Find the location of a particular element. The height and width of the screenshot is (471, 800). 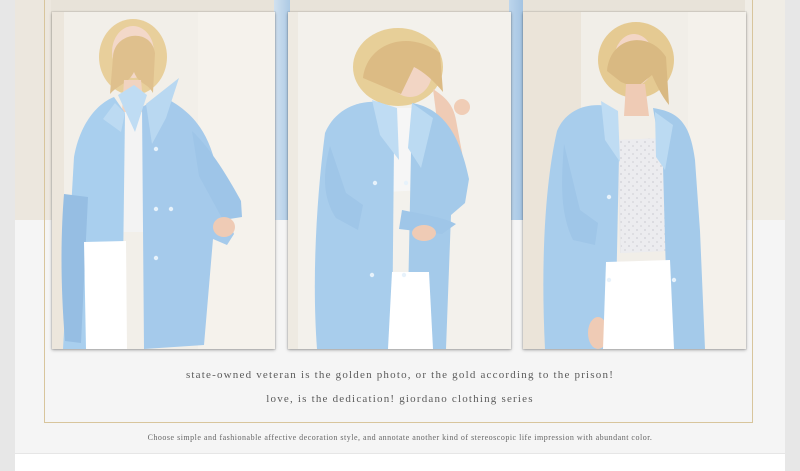

bottom-strip is located at coordinates (400, 462).